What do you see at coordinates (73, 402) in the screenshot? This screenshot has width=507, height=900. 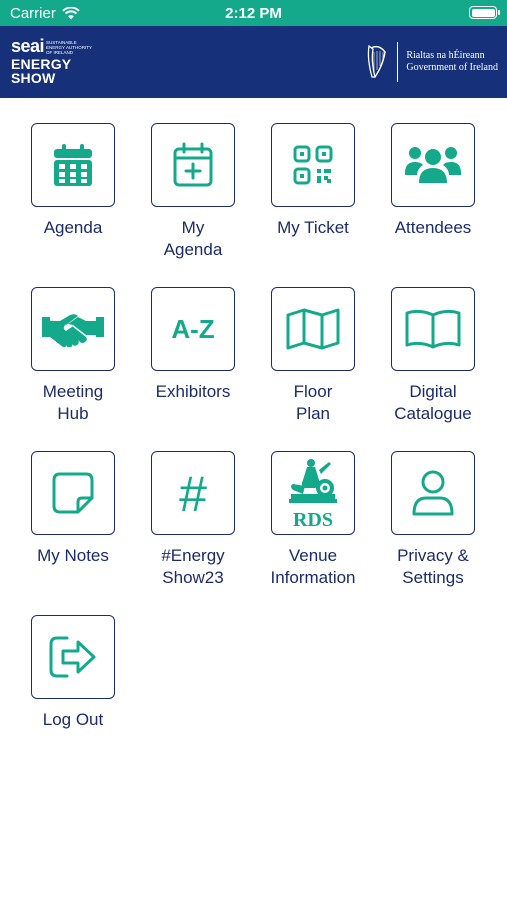 I see `menu-item-label: Meeting Hub` at bounding box center [73, 402].